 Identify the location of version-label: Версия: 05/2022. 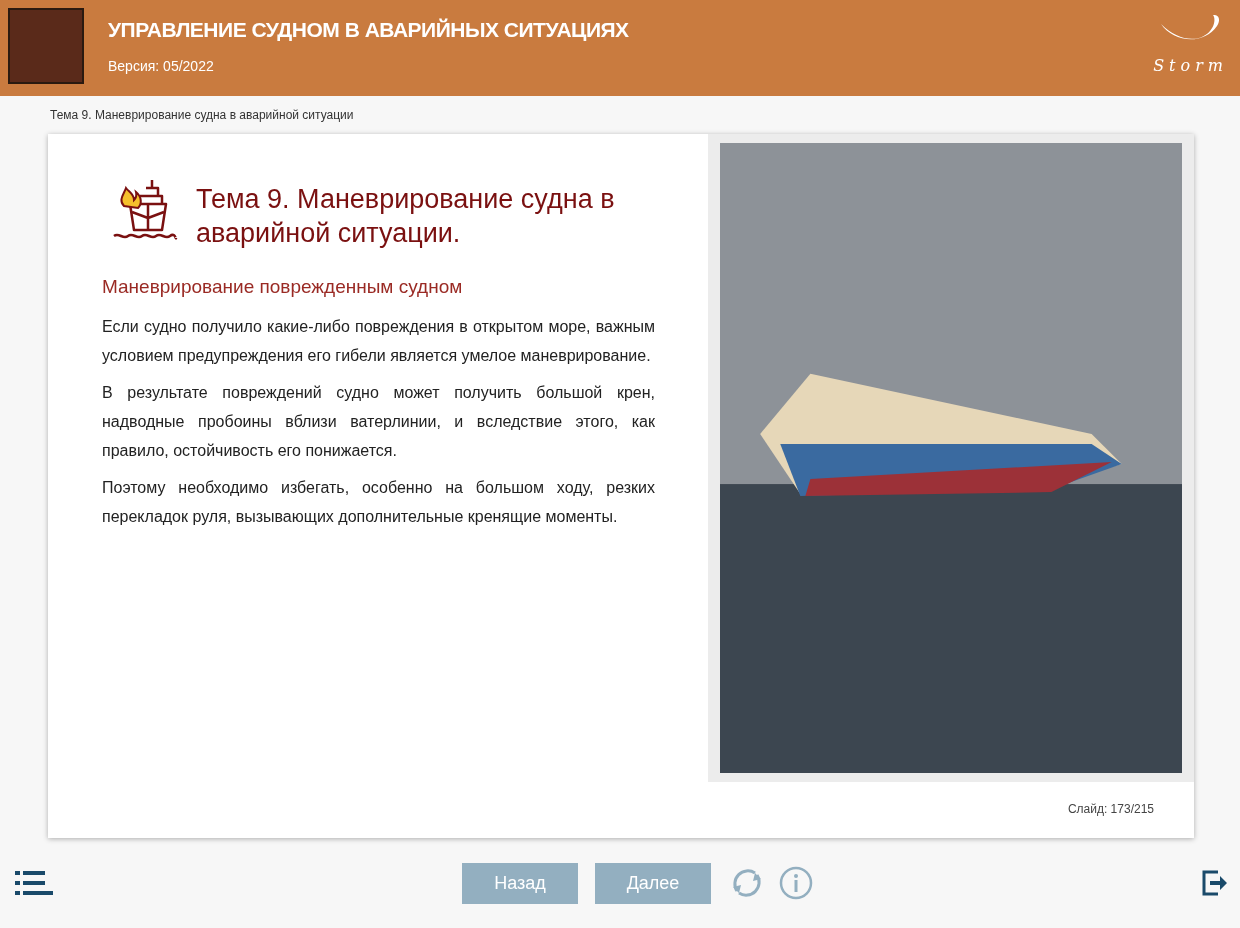
(161, 66).